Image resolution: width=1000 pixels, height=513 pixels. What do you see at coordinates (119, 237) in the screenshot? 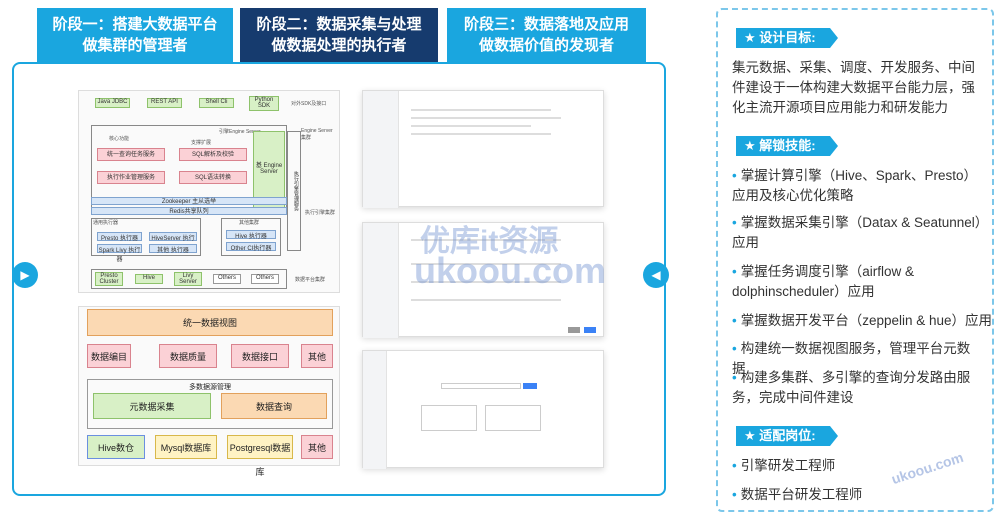
I see `executor-box: Presto 执行器` at bounding box center [119, 237].